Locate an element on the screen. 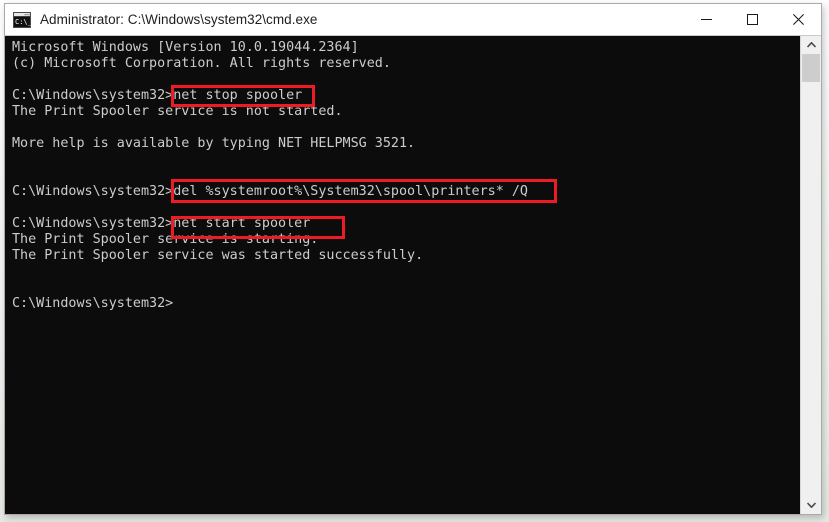 The height and width of the screenshot is (522, 829). console-line: C:\Windows\system32>net start spooler is located at coordinates (161, 223).